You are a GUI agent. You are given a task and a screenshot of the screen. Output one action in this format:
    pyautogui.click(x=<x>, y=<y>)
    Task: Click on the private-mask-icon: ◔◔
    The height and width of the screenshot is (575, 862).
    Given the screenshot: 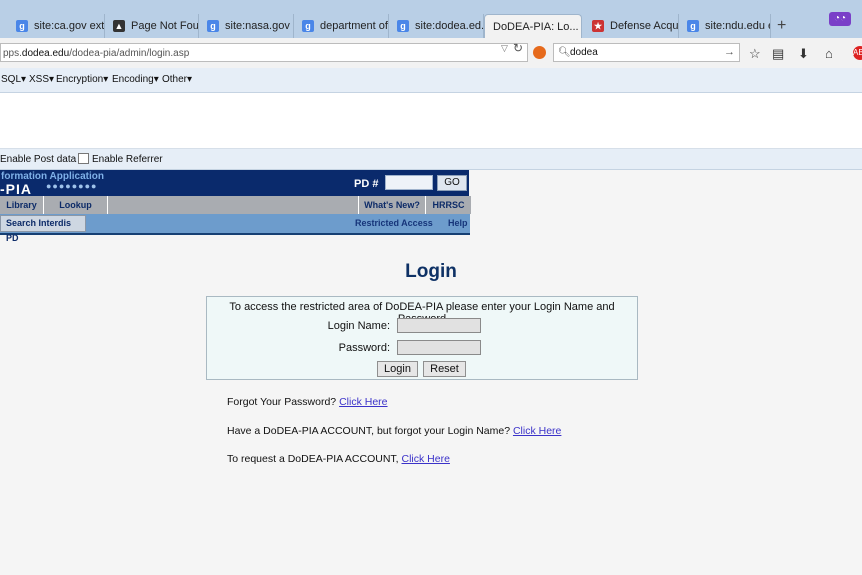 What is the action you would take?
    pyautogui.click(x=840, y=19)
    